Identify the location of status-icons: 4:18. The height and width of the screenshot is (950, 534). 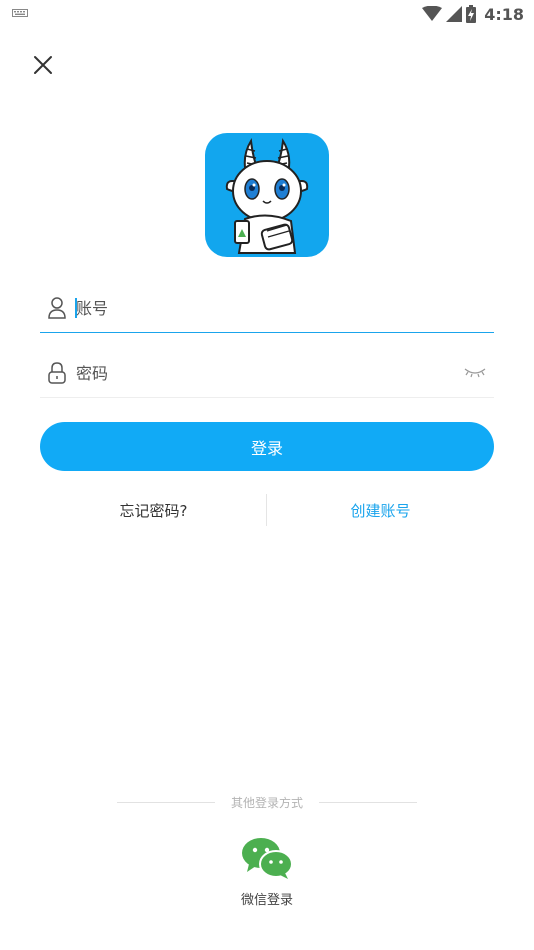
(473, 14).